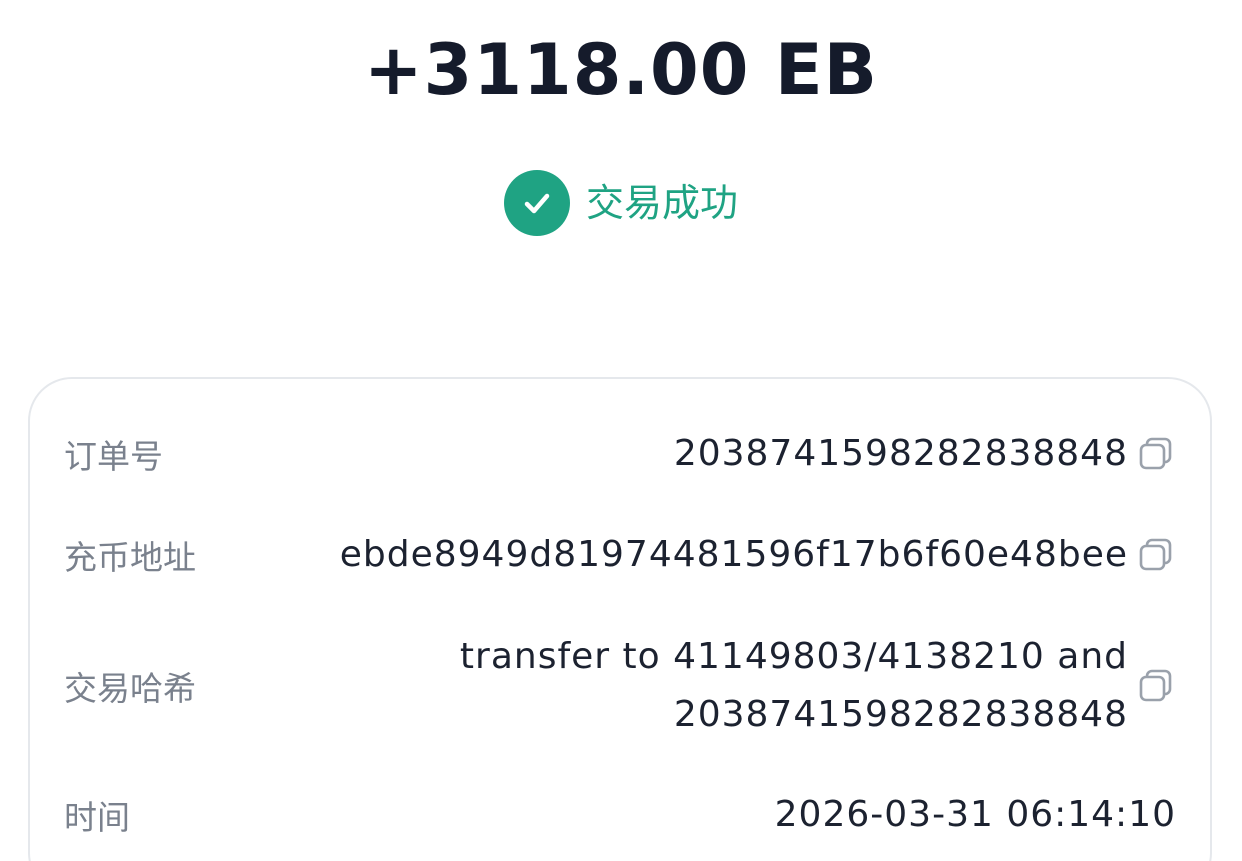 Image resolution: width=1242 pixels, height=861 pixels. What do you see at coordinates (1156, 555) in the screenshot?
I see `copy-deposit-address-icon` at bounding box center [1156, 555].